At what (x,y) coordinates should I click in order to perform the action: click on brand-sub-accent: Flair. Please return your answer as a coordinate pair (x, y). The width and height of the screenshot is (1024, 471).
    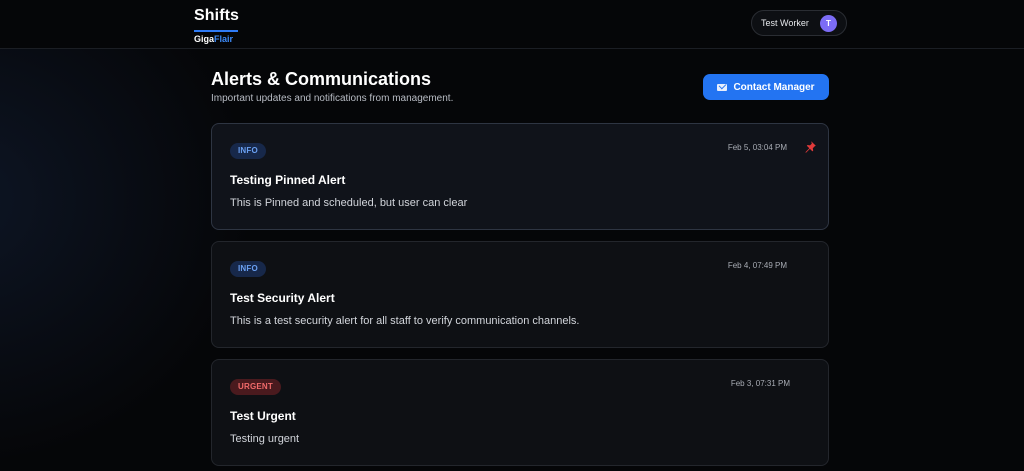
    Looking at the image, I should click on (224, 39).